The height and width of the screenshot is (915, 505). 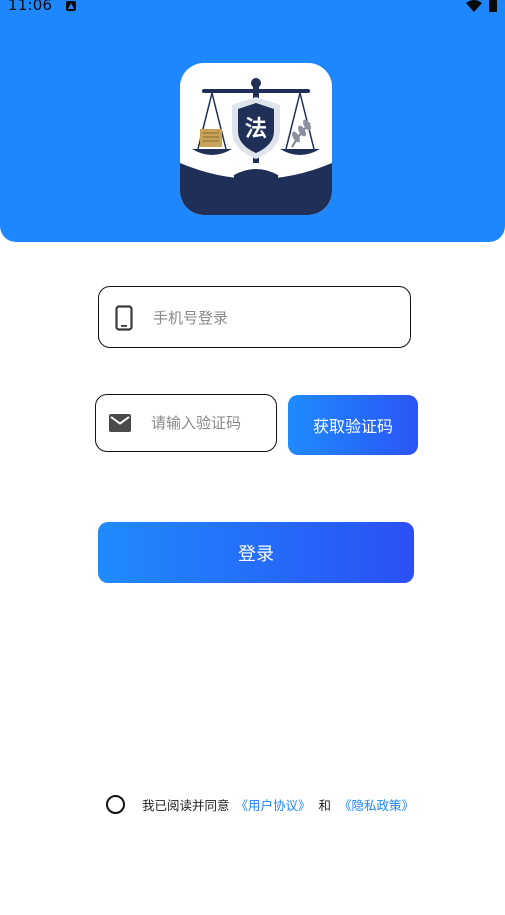 I want to click on phone-field, so click(x=254, y=317).